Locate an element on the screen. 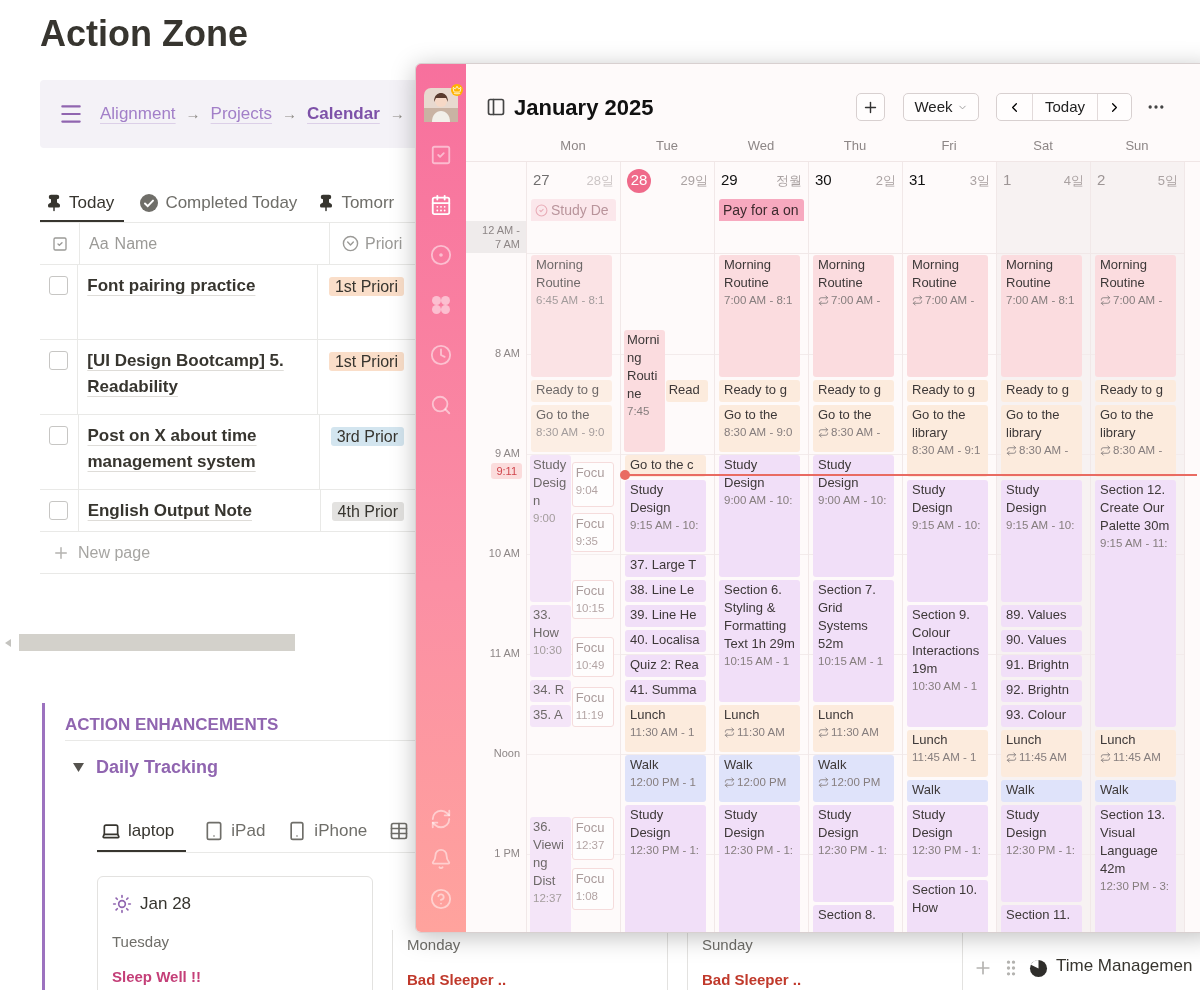  device-tab: iPad is located at coordinates (235, 831).